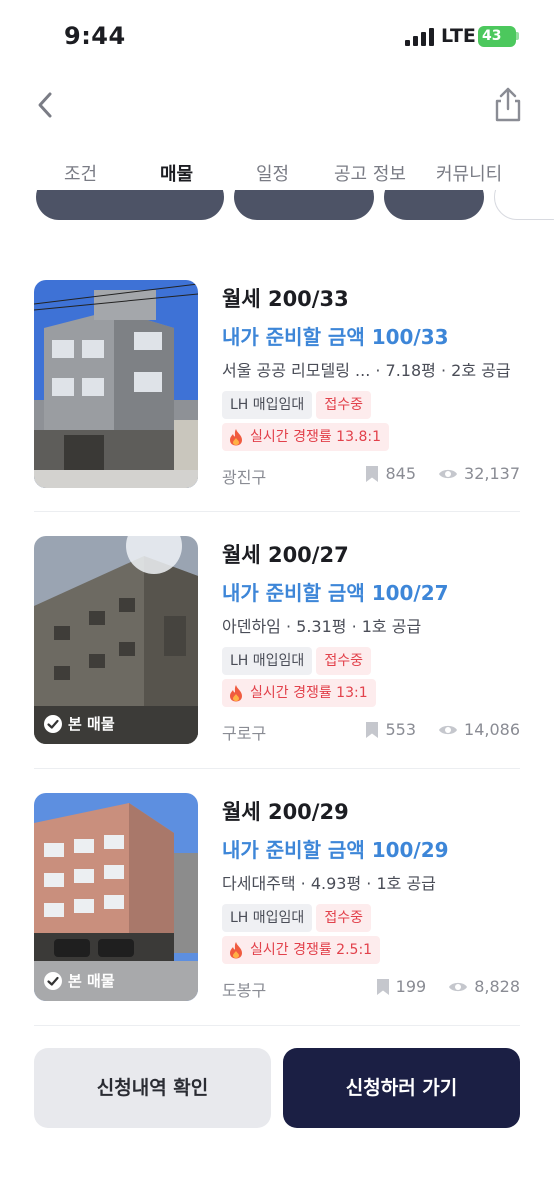 Image resolution: width=554 pixels, height=1199 pixels. I want to click on listing-footer: 광진구 845 32,137, so click(371, 475).